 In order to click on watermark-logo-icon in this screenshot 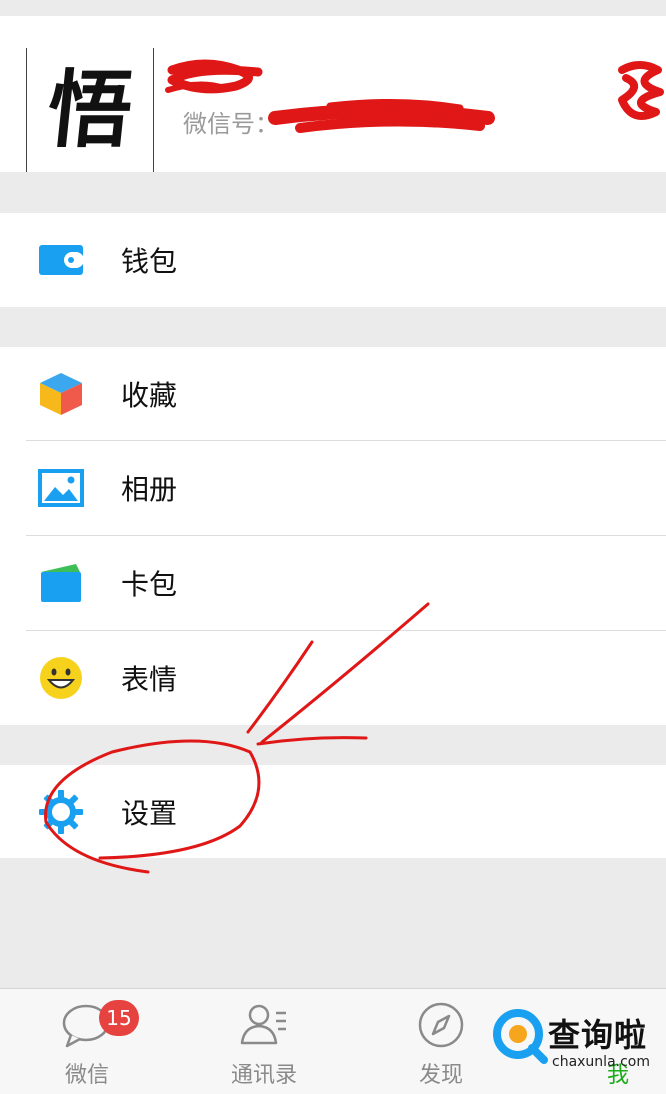, I will do `click(520, 1036)`.